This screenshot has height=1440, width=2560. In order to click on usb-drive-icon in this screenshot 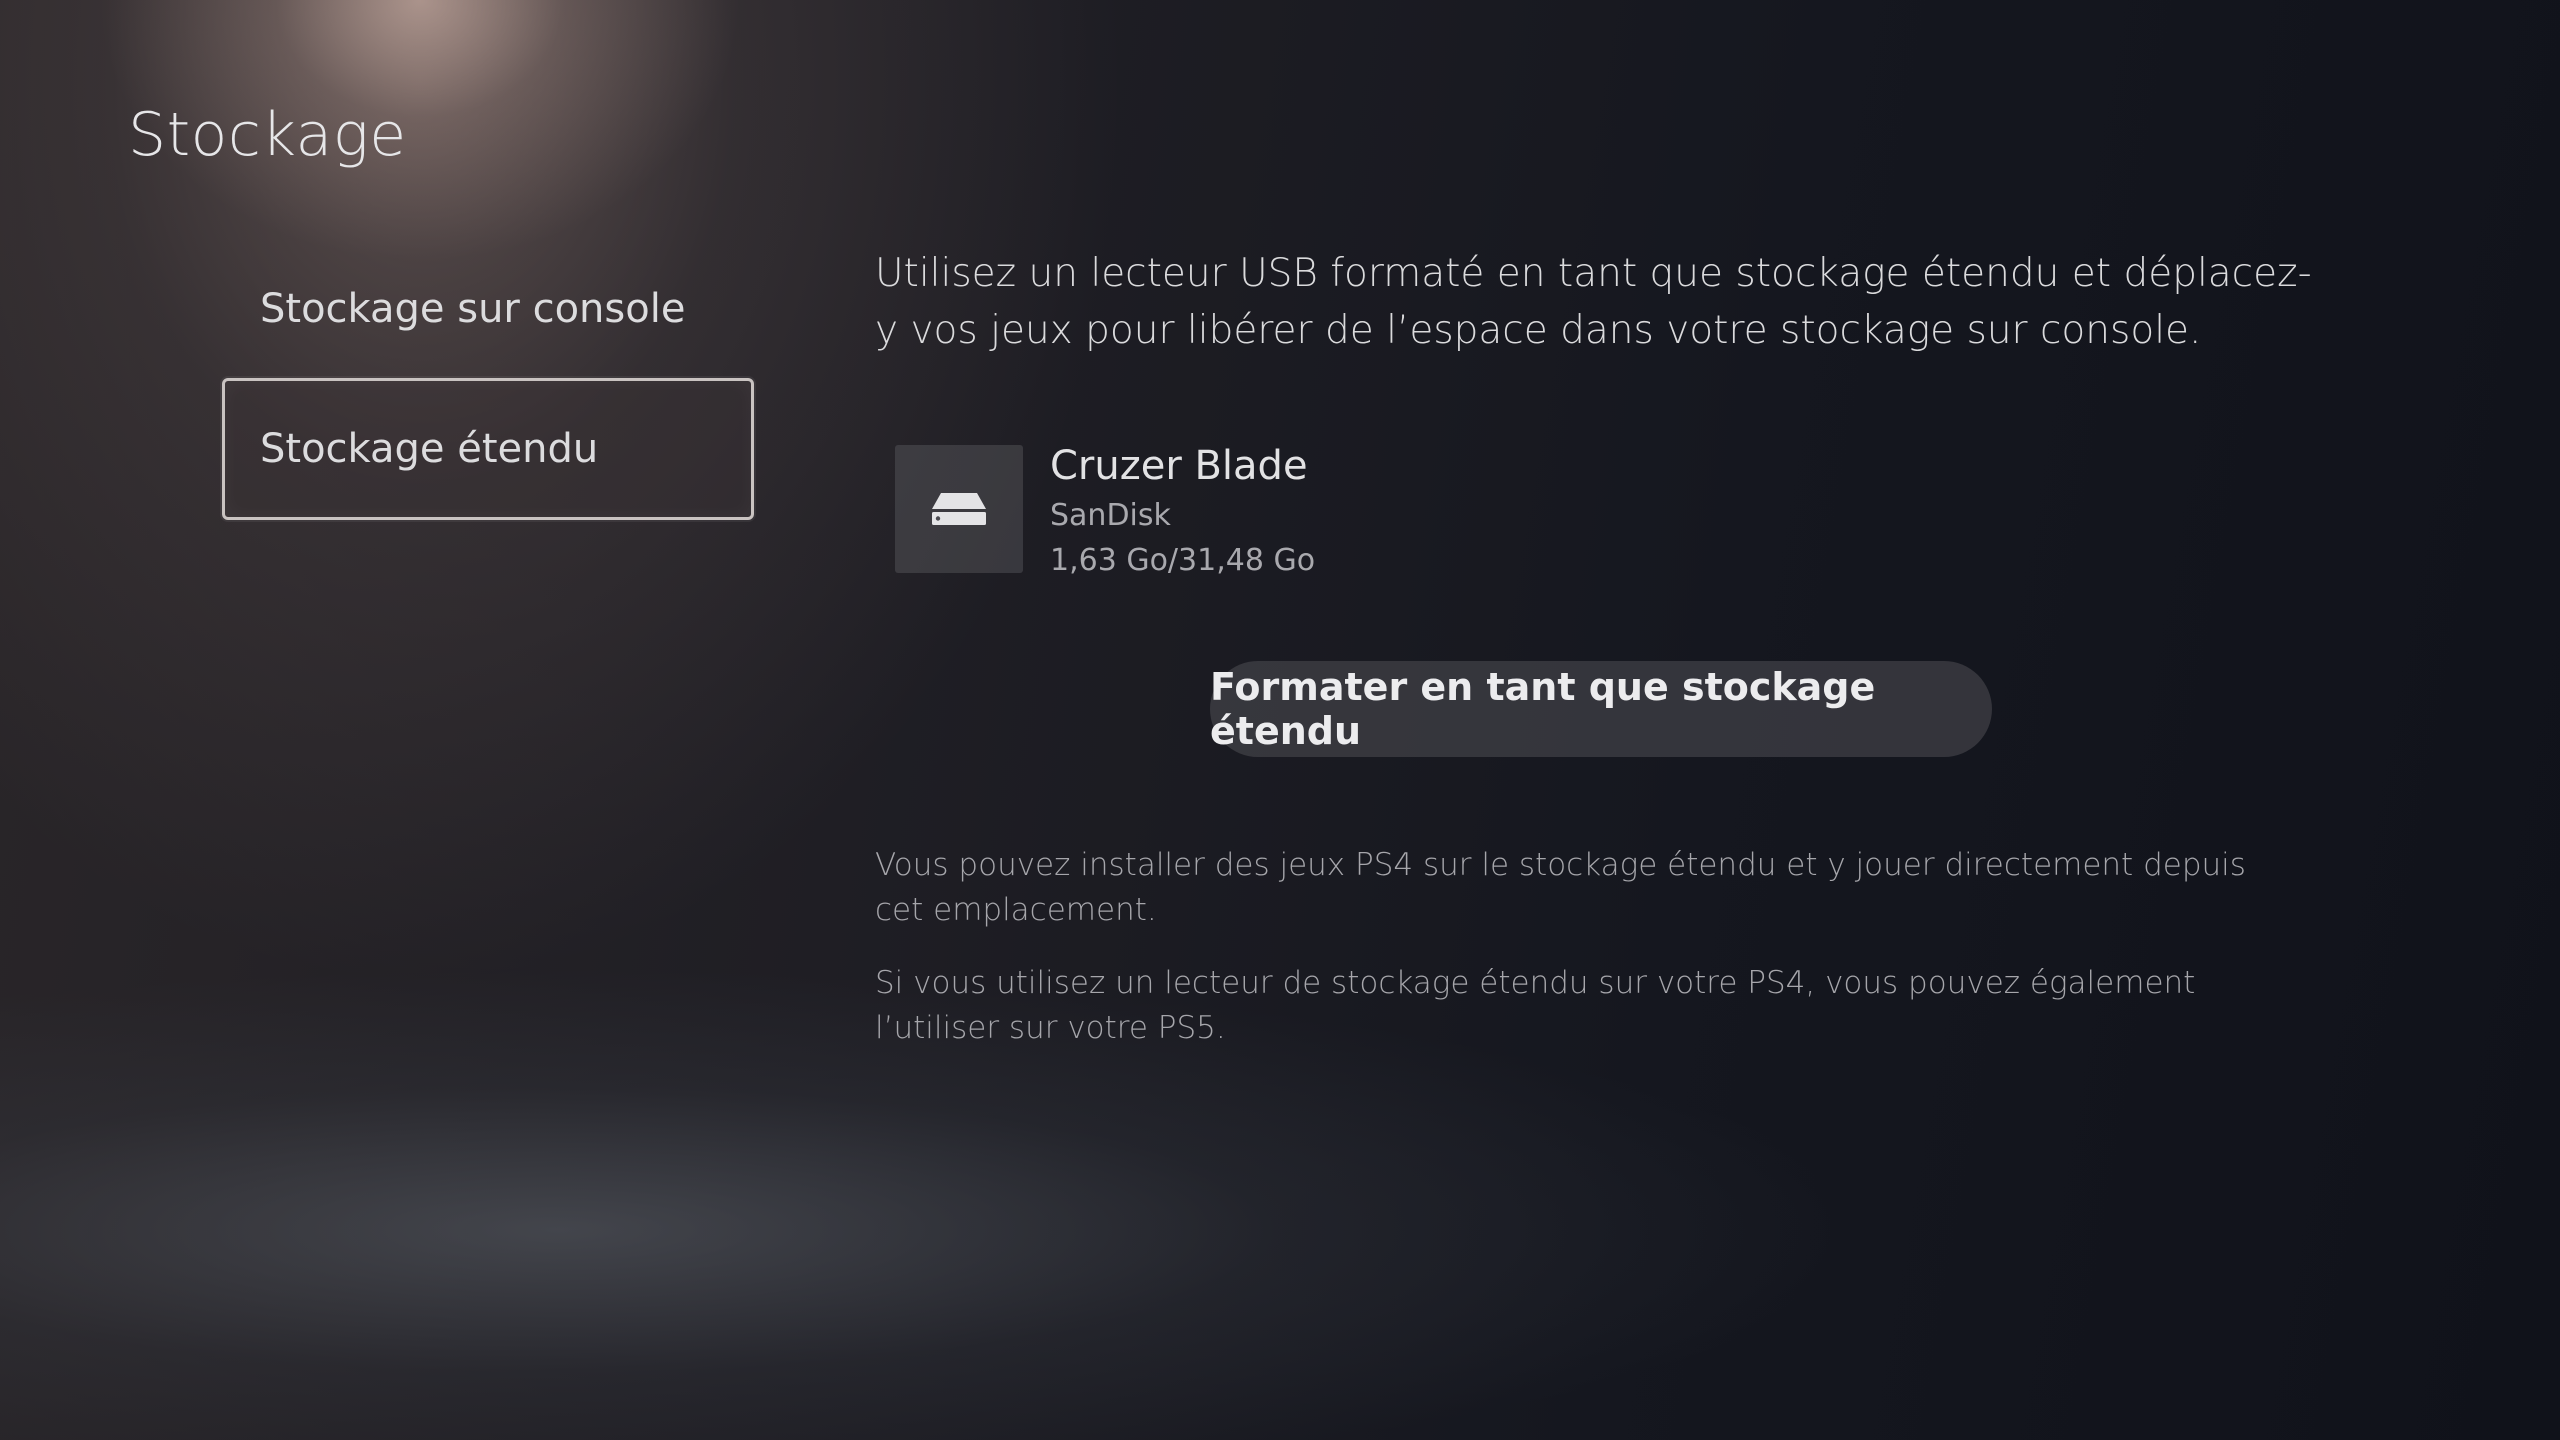, I will do `click(959, 509)`.